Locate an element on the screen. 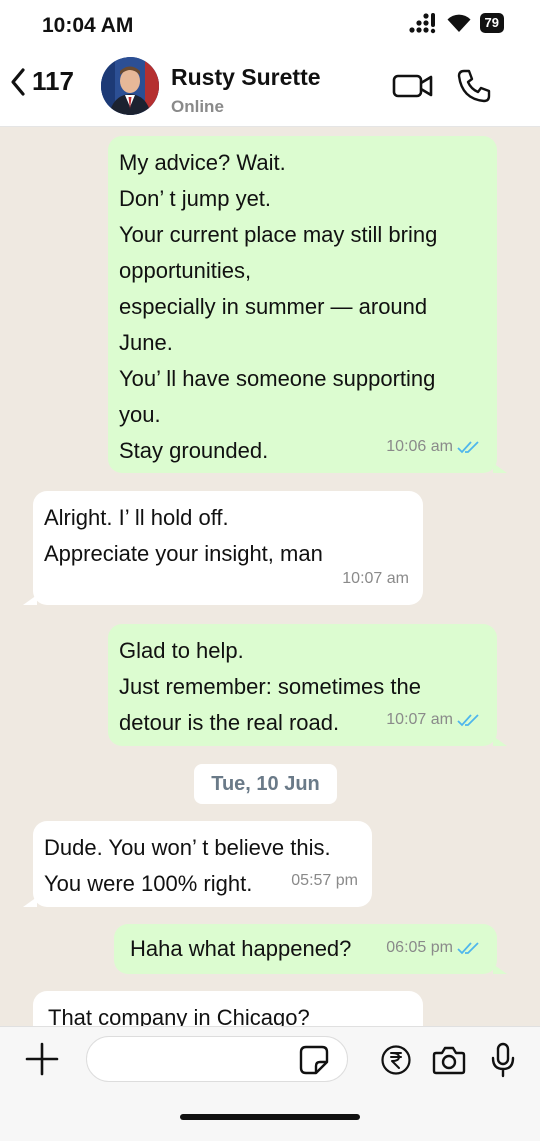  composer-bar is located at coordinates (270, 1083).